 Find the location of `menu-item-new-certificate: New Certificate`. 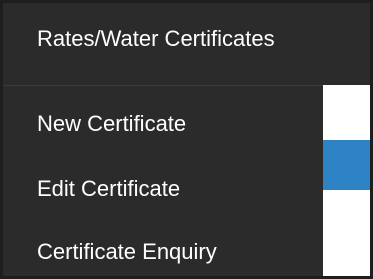

menu-item-new-certificate: New Certificate is located at coordinates (111, 124).